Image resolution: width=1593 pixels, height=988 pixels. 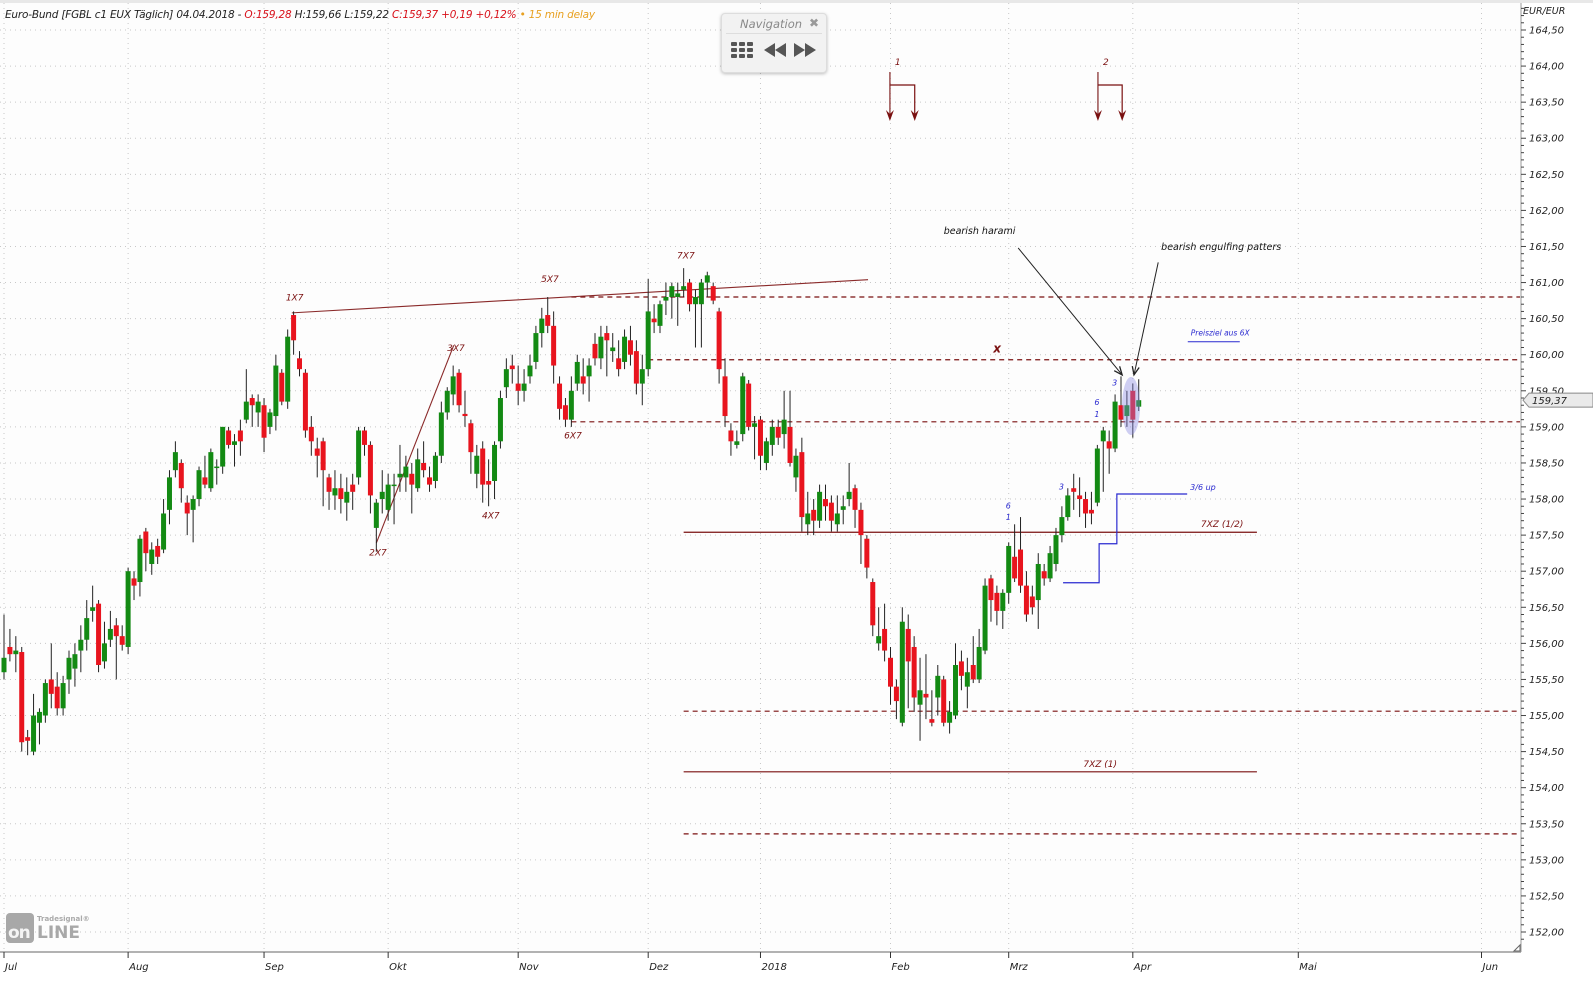 What do you see at coordinates (997, 349) in the screenshot?
I see `wave-label: x` at bounding box center [997, 349].